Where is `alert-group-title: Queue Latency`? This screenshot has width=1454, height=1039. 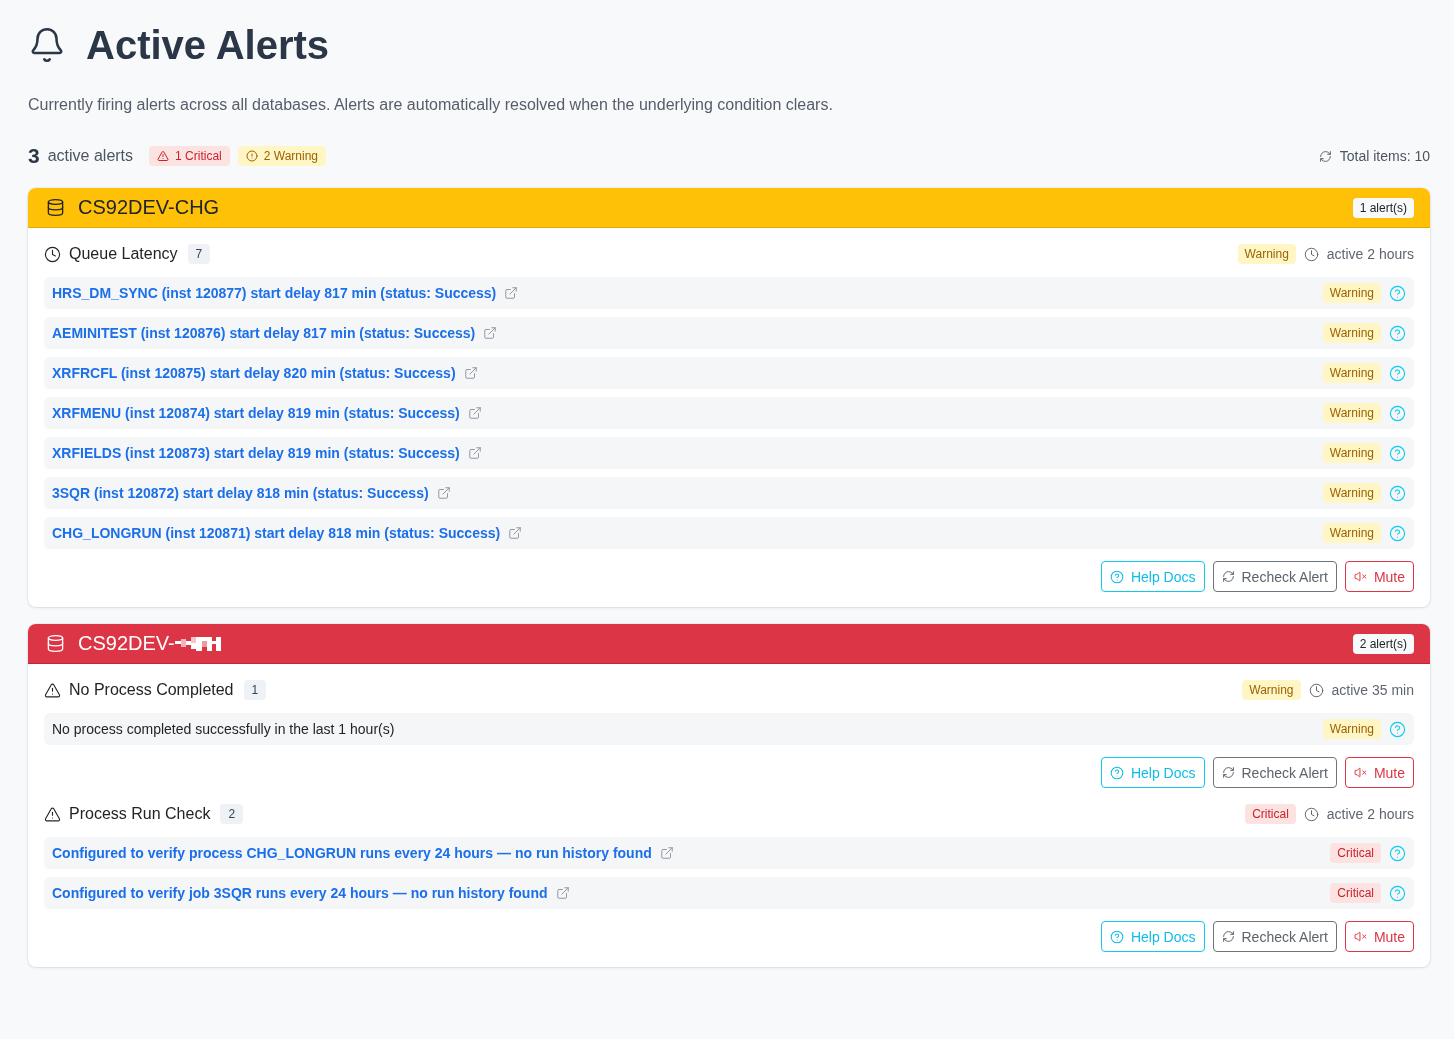
alert-group-title: Queue Latency is located at coordinates (123, 254).